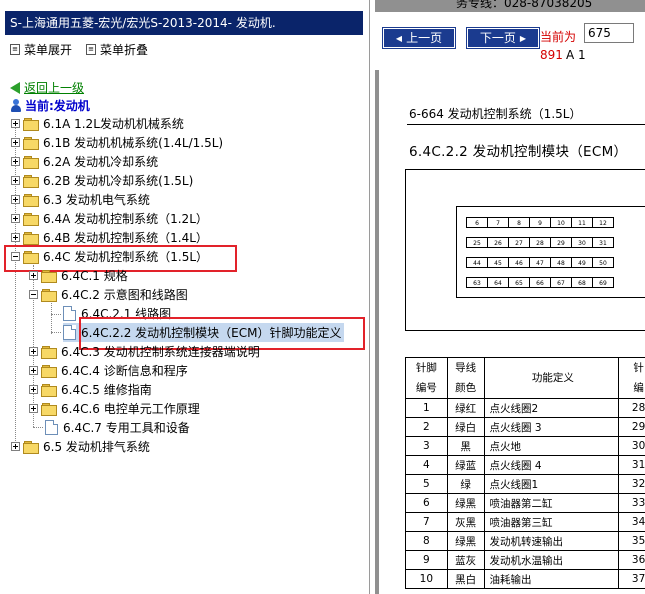 The height and width of the screenshot is (594, 645). I want to click on tree-node-6-2a: 6.2A 发动机冷却系统, so click(84, 161).